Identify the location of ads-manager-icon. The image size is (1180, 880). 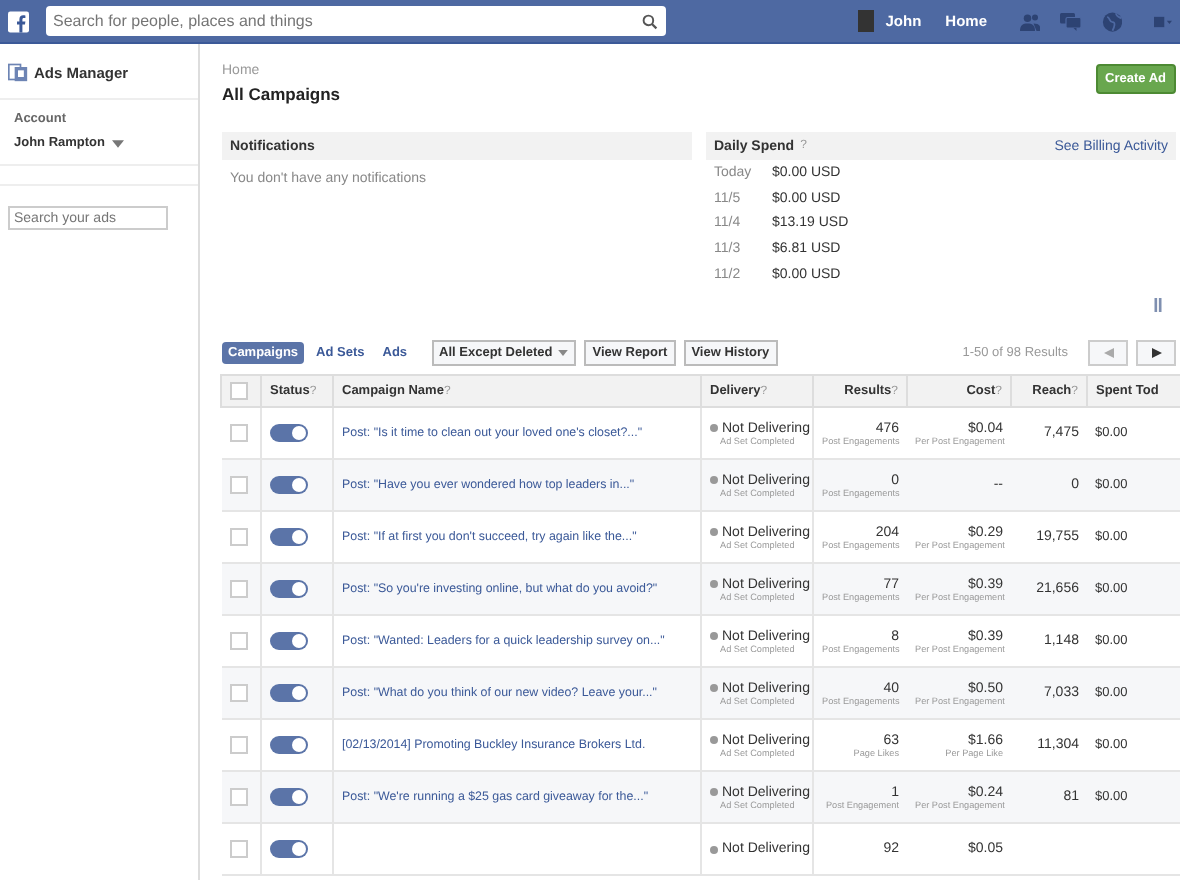
(18, 72).